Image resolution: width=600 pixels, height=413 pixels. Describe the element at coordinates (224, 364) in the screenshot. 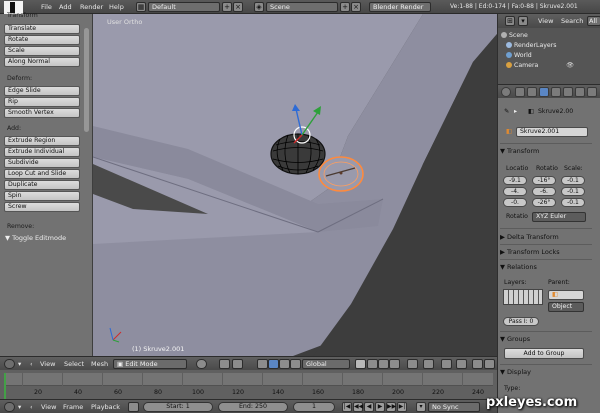

I see `pivot-point-icon` at that location.